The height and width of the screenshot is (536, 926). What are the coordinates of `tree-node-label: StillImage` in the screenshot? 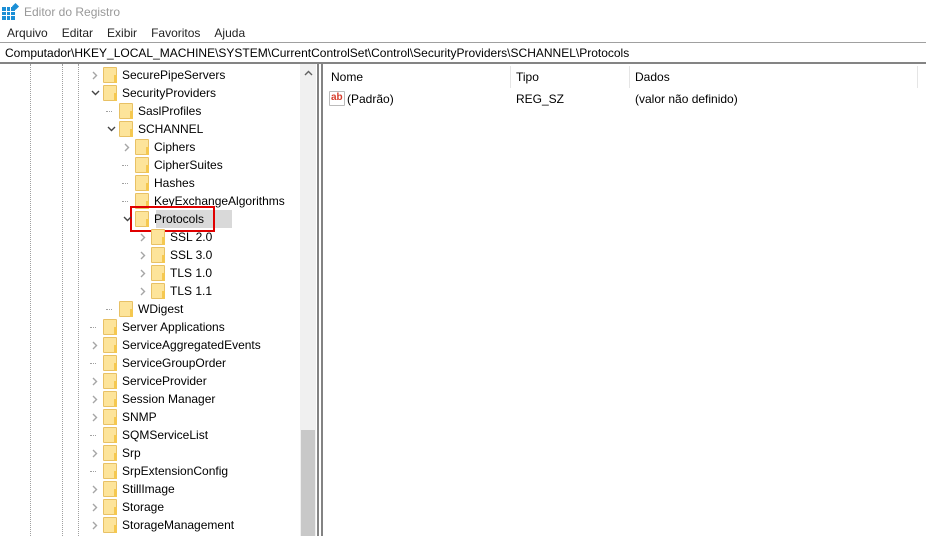 It's located at (148, 489).